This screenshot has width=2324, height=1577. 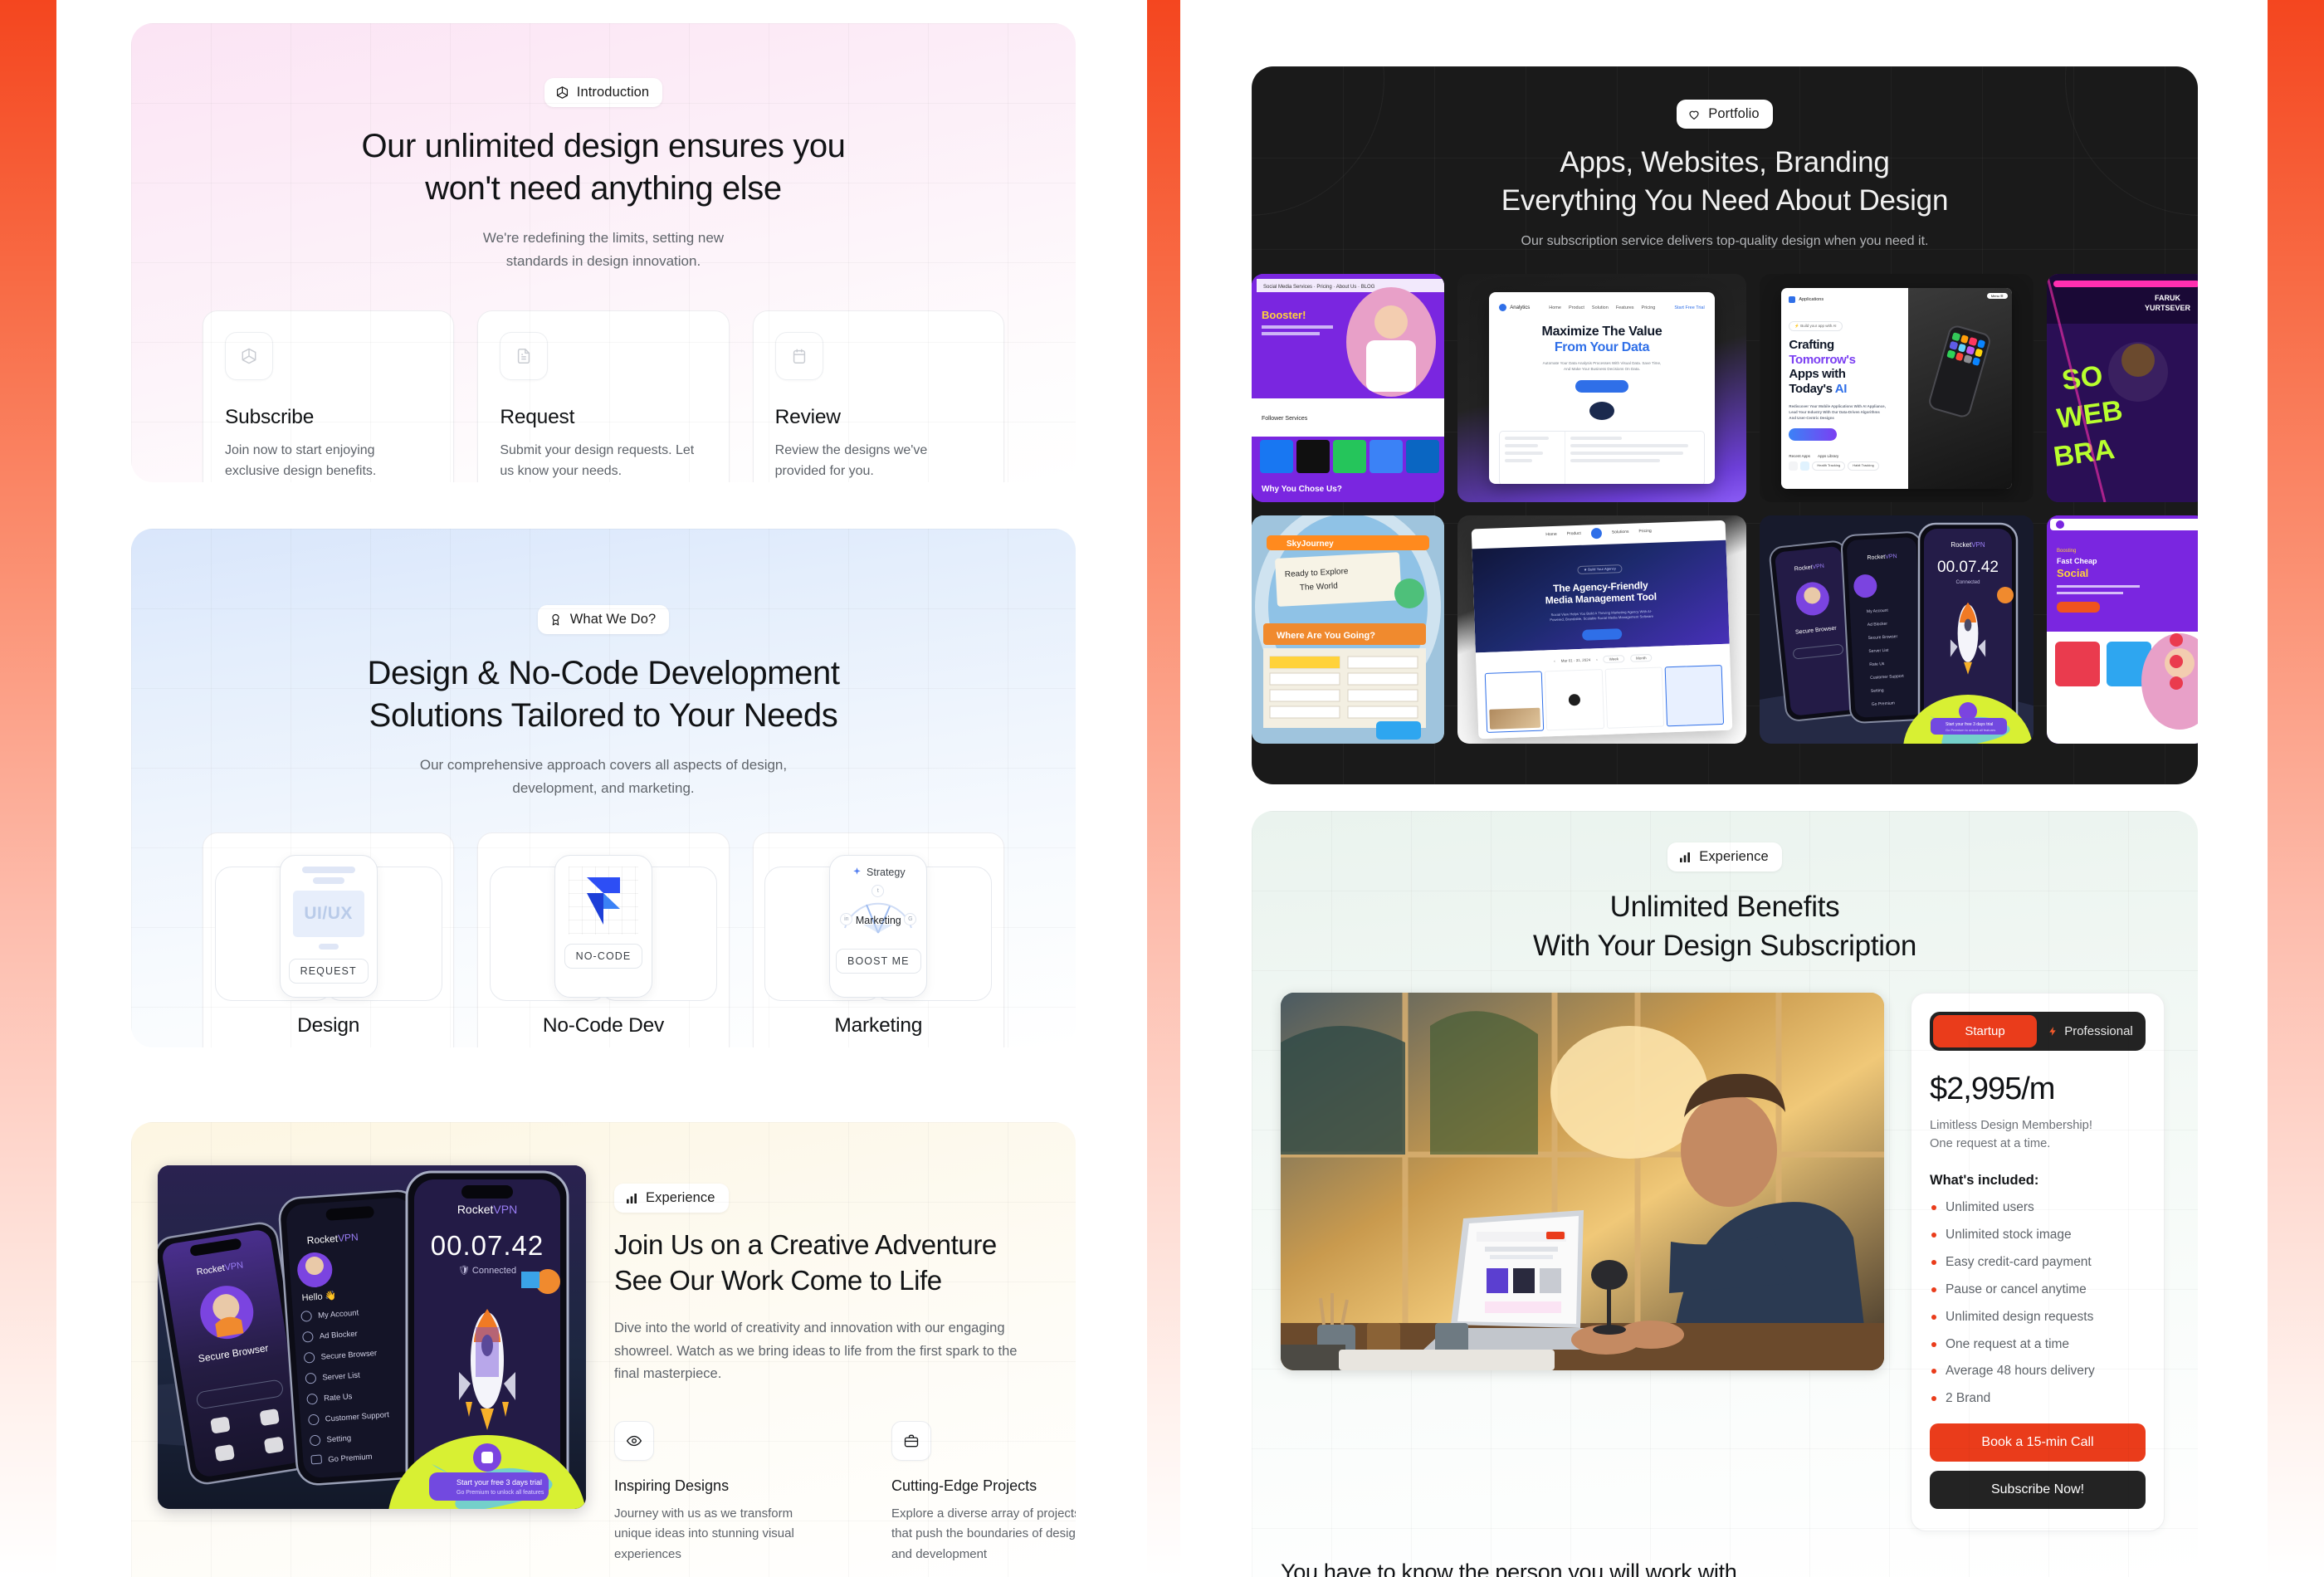 I want to click on included-item: Unlimited users, so click(x=2038, y=1207).